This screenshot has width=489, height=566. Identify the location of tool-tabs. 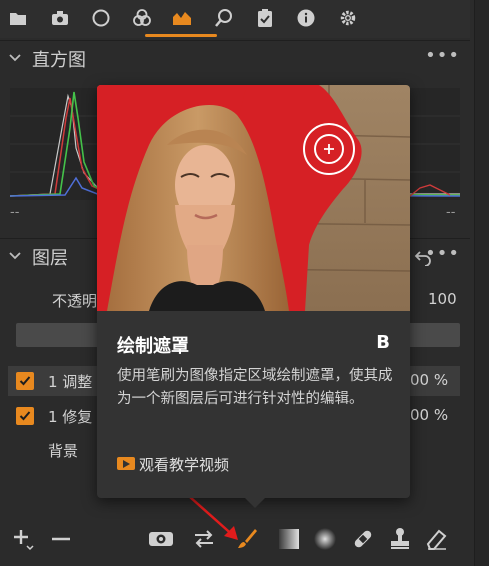
(235, 19).